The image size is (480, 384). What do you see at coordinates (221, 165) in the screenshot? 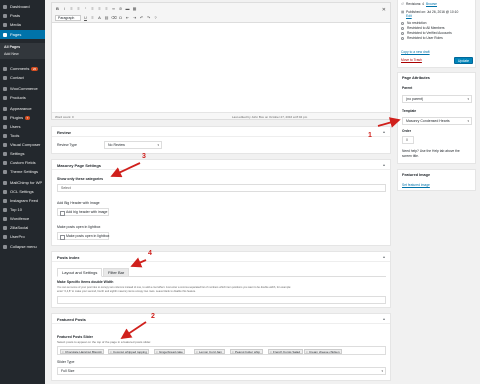
I see `masonry-header: Masonry Page Settings ▴` at bounding box center [221, 165].